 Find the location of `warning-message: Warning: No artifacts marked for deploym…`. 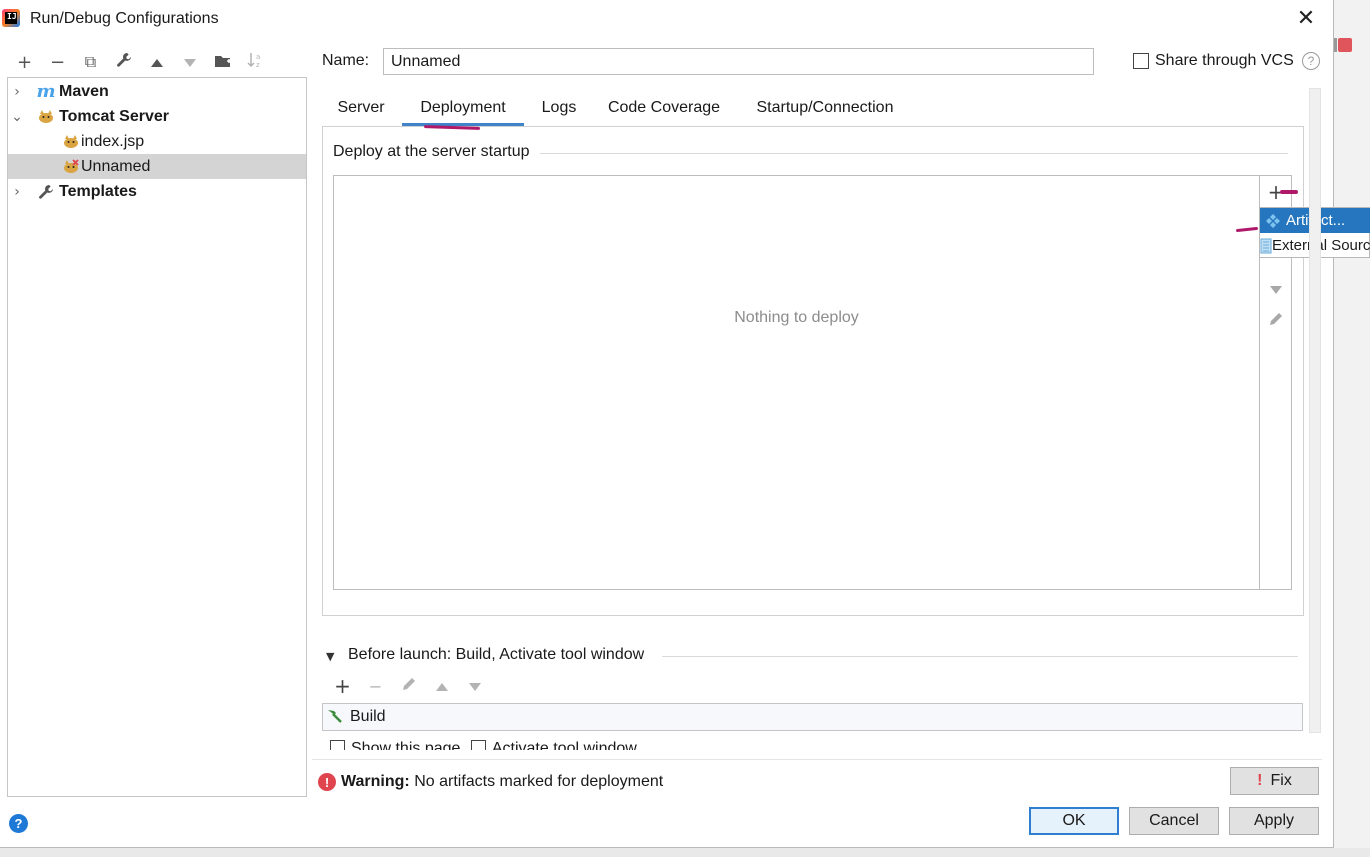

warning-message: Warning: No artifacts marked for deploym… is located at coordinates (502, 782).